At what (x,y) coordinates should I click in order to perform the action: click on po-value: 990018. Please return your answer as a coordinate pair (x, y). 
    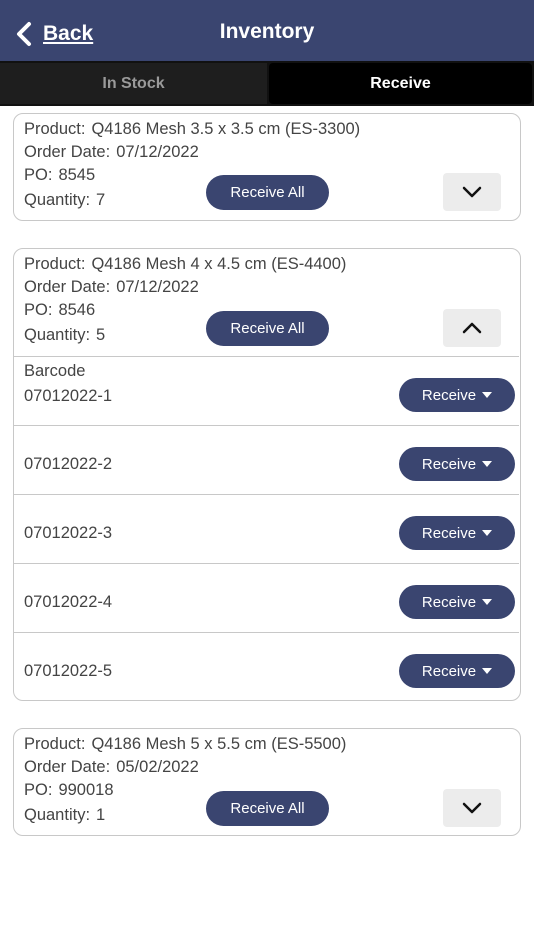
    Looking at the image, I should click on (86, 790).